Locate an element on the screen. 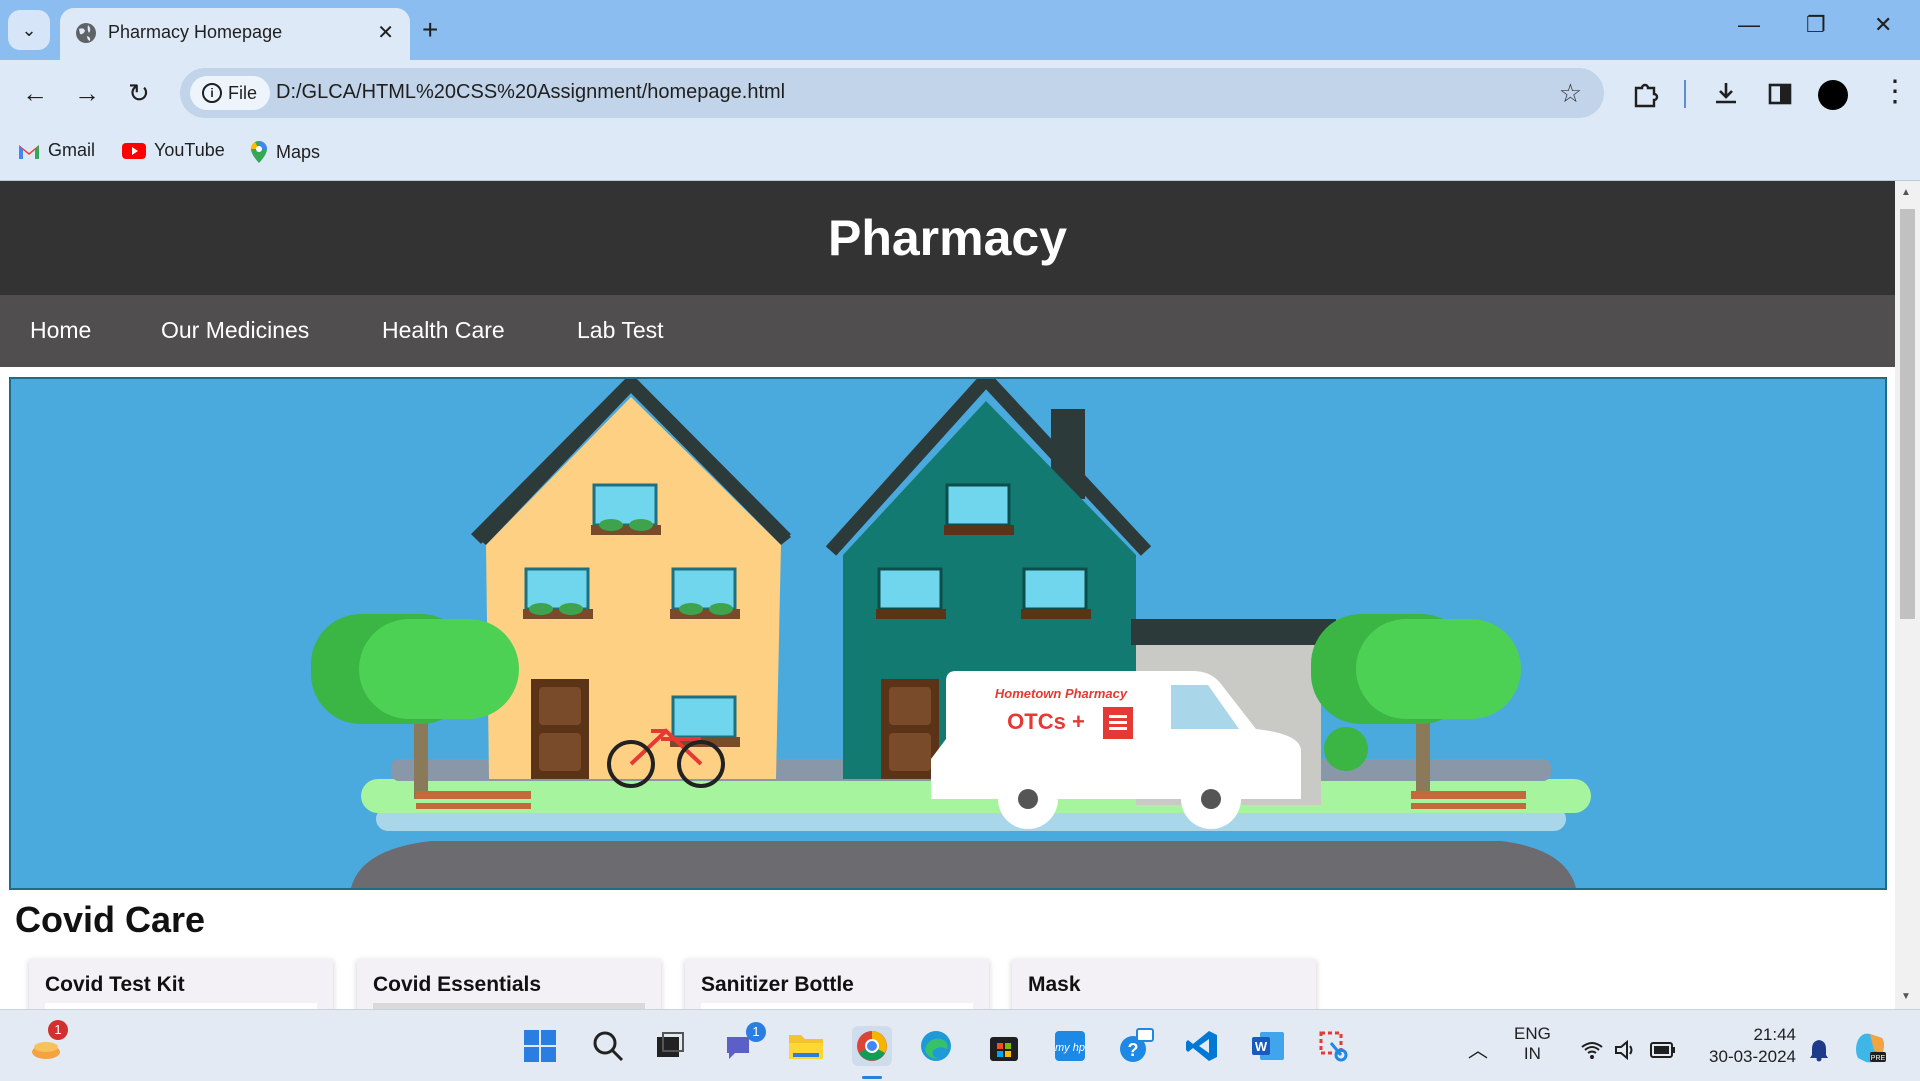 The image size is (1920, 1081). chrome-icon is located at coordinates (872, 1046).